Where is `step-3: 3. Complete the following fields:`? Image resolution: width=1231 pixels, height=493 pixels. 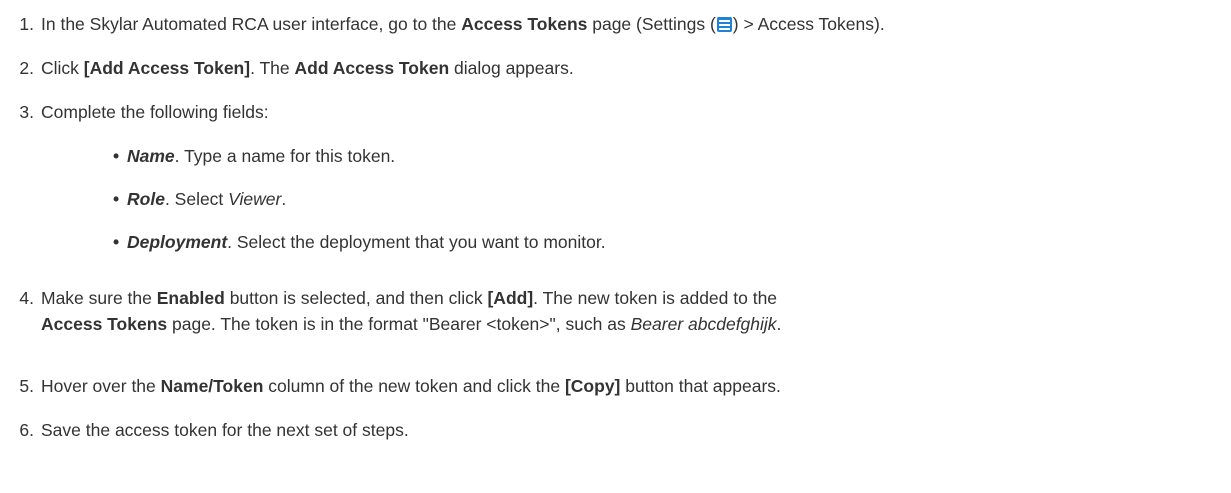 step-3: 3. Complete the following fields: is located at coordinates (144, 112).